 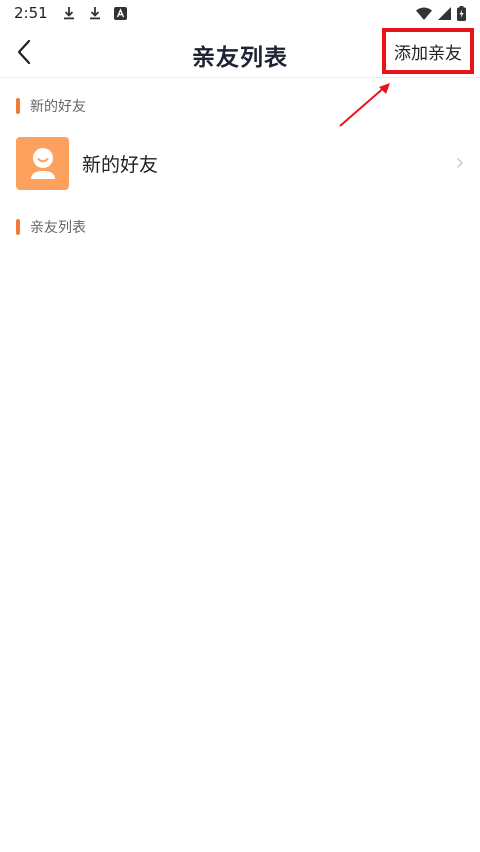 I want to click on list-item-label: 新的好友, so click(x=120, y=164).